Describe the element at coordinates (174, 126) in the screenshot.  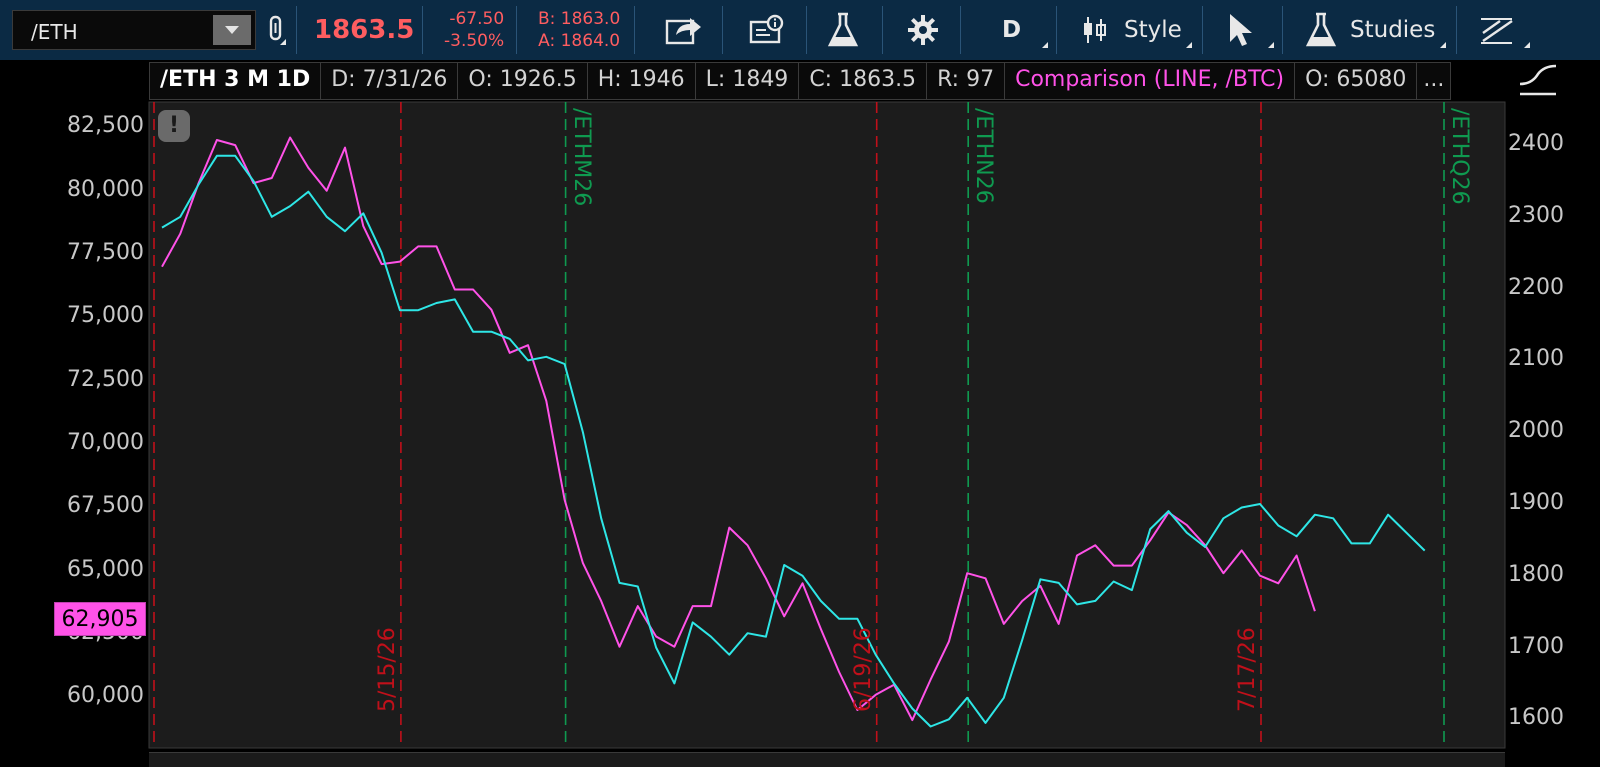
I see `warning-badge: !` at that location.